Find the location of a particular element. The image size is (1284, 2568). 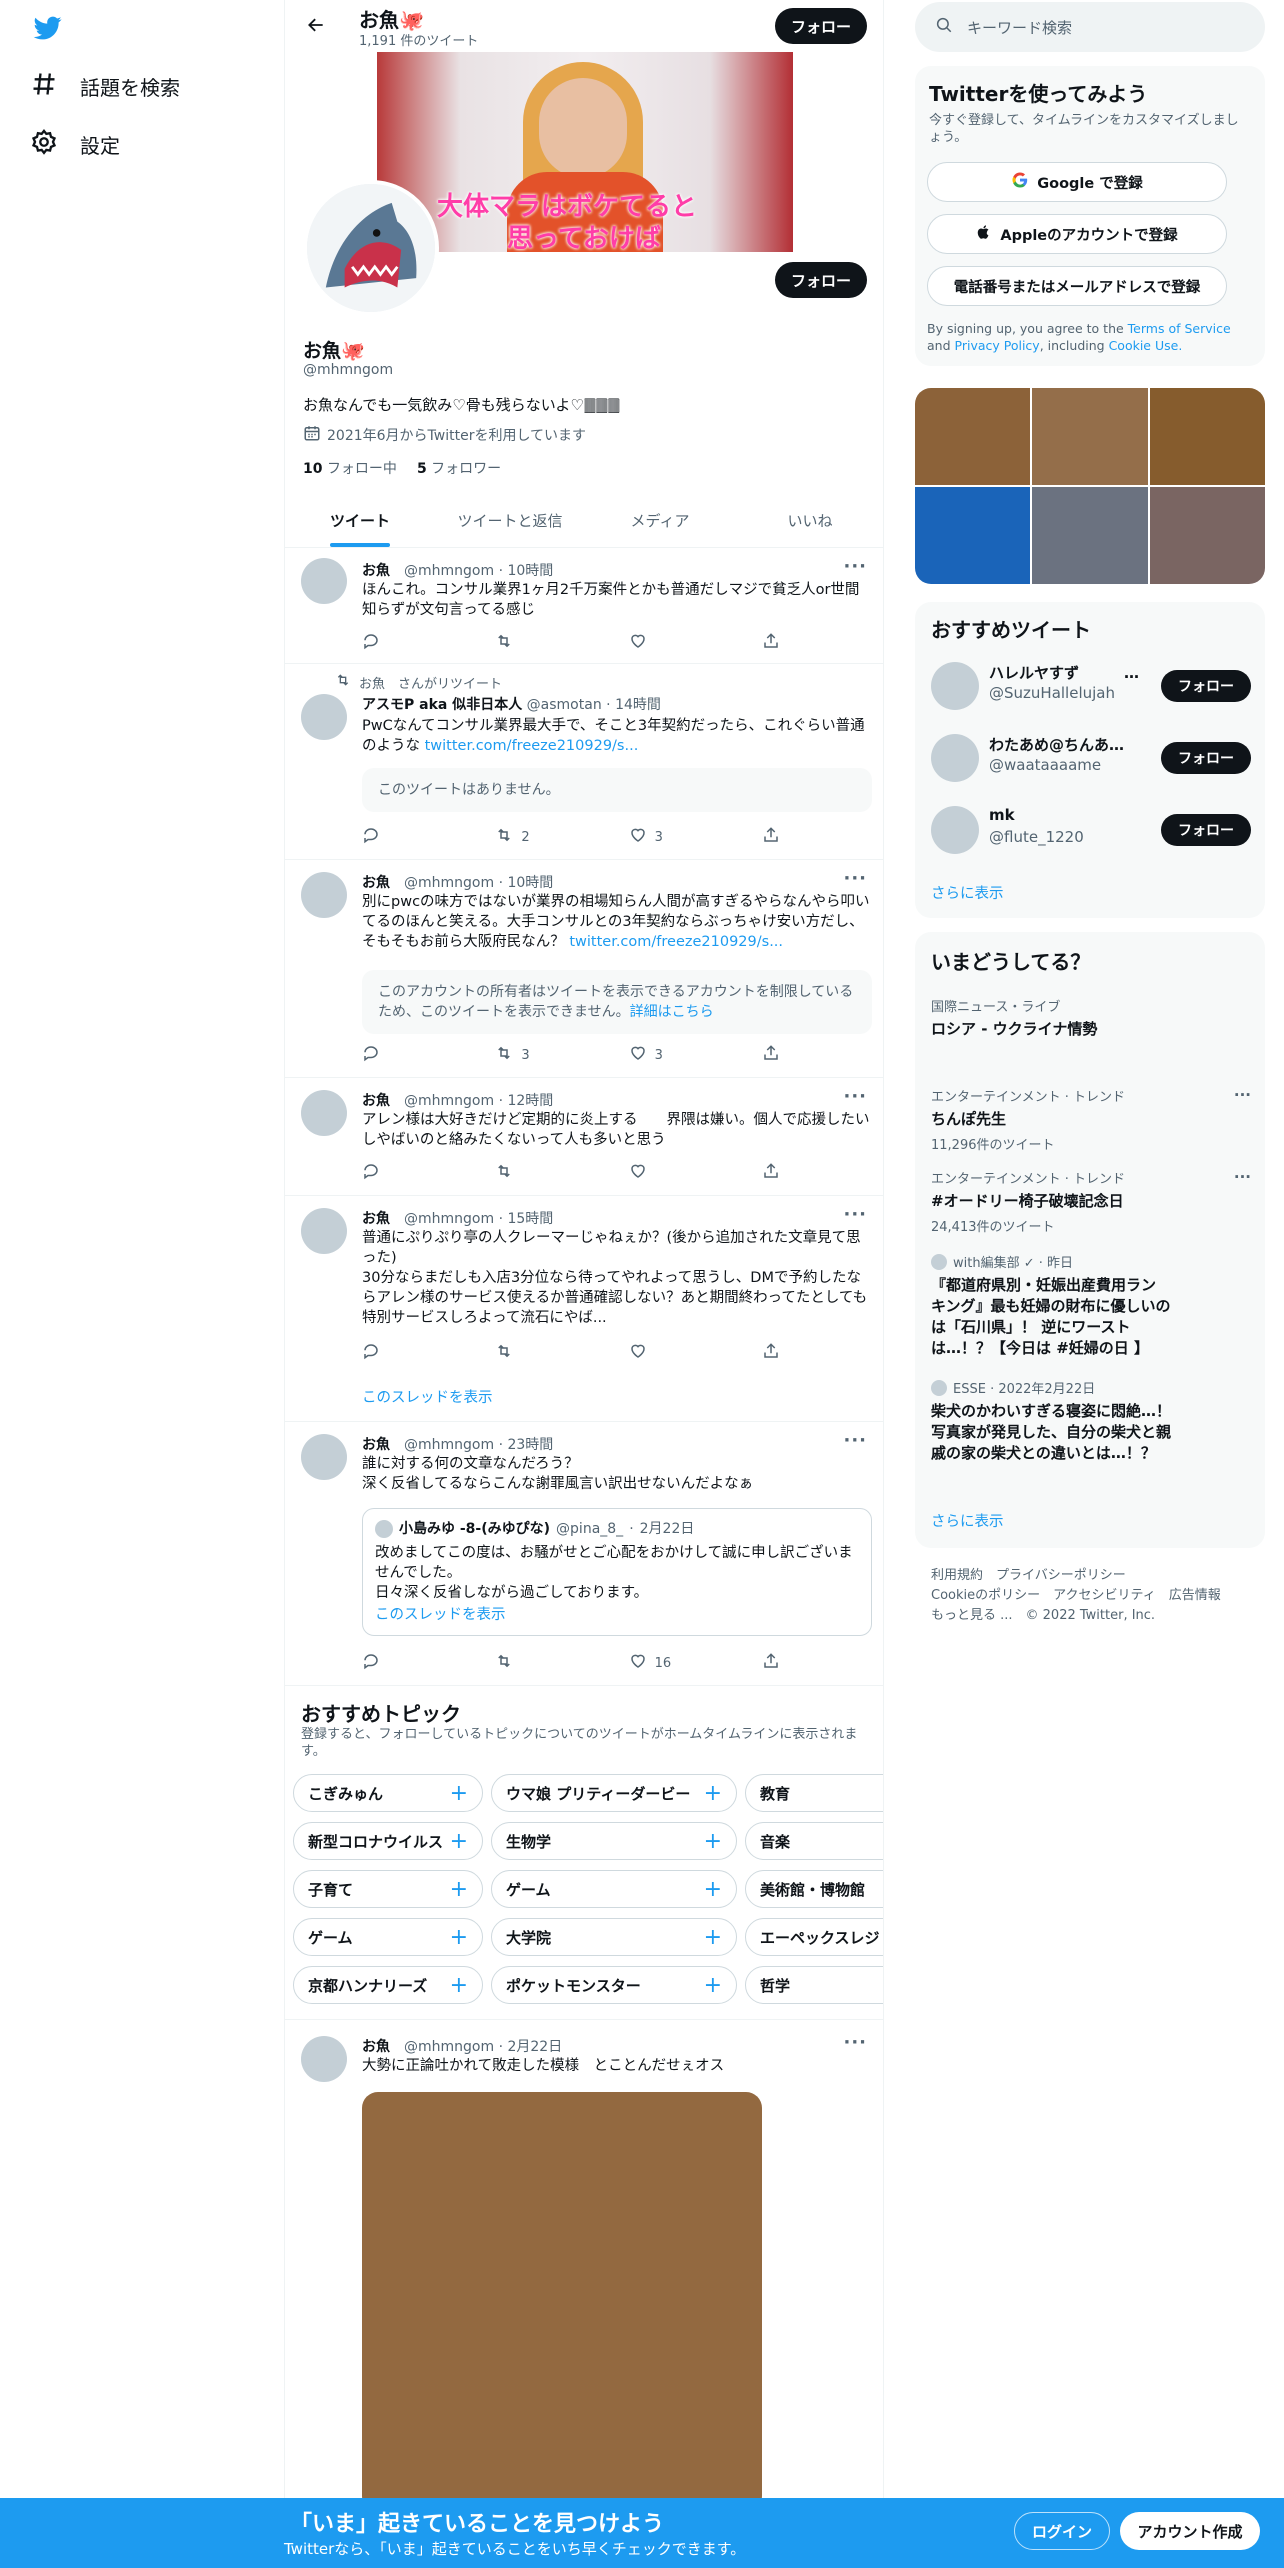

privacy-link: Privacy Policy is located at coordinates (997, 345).